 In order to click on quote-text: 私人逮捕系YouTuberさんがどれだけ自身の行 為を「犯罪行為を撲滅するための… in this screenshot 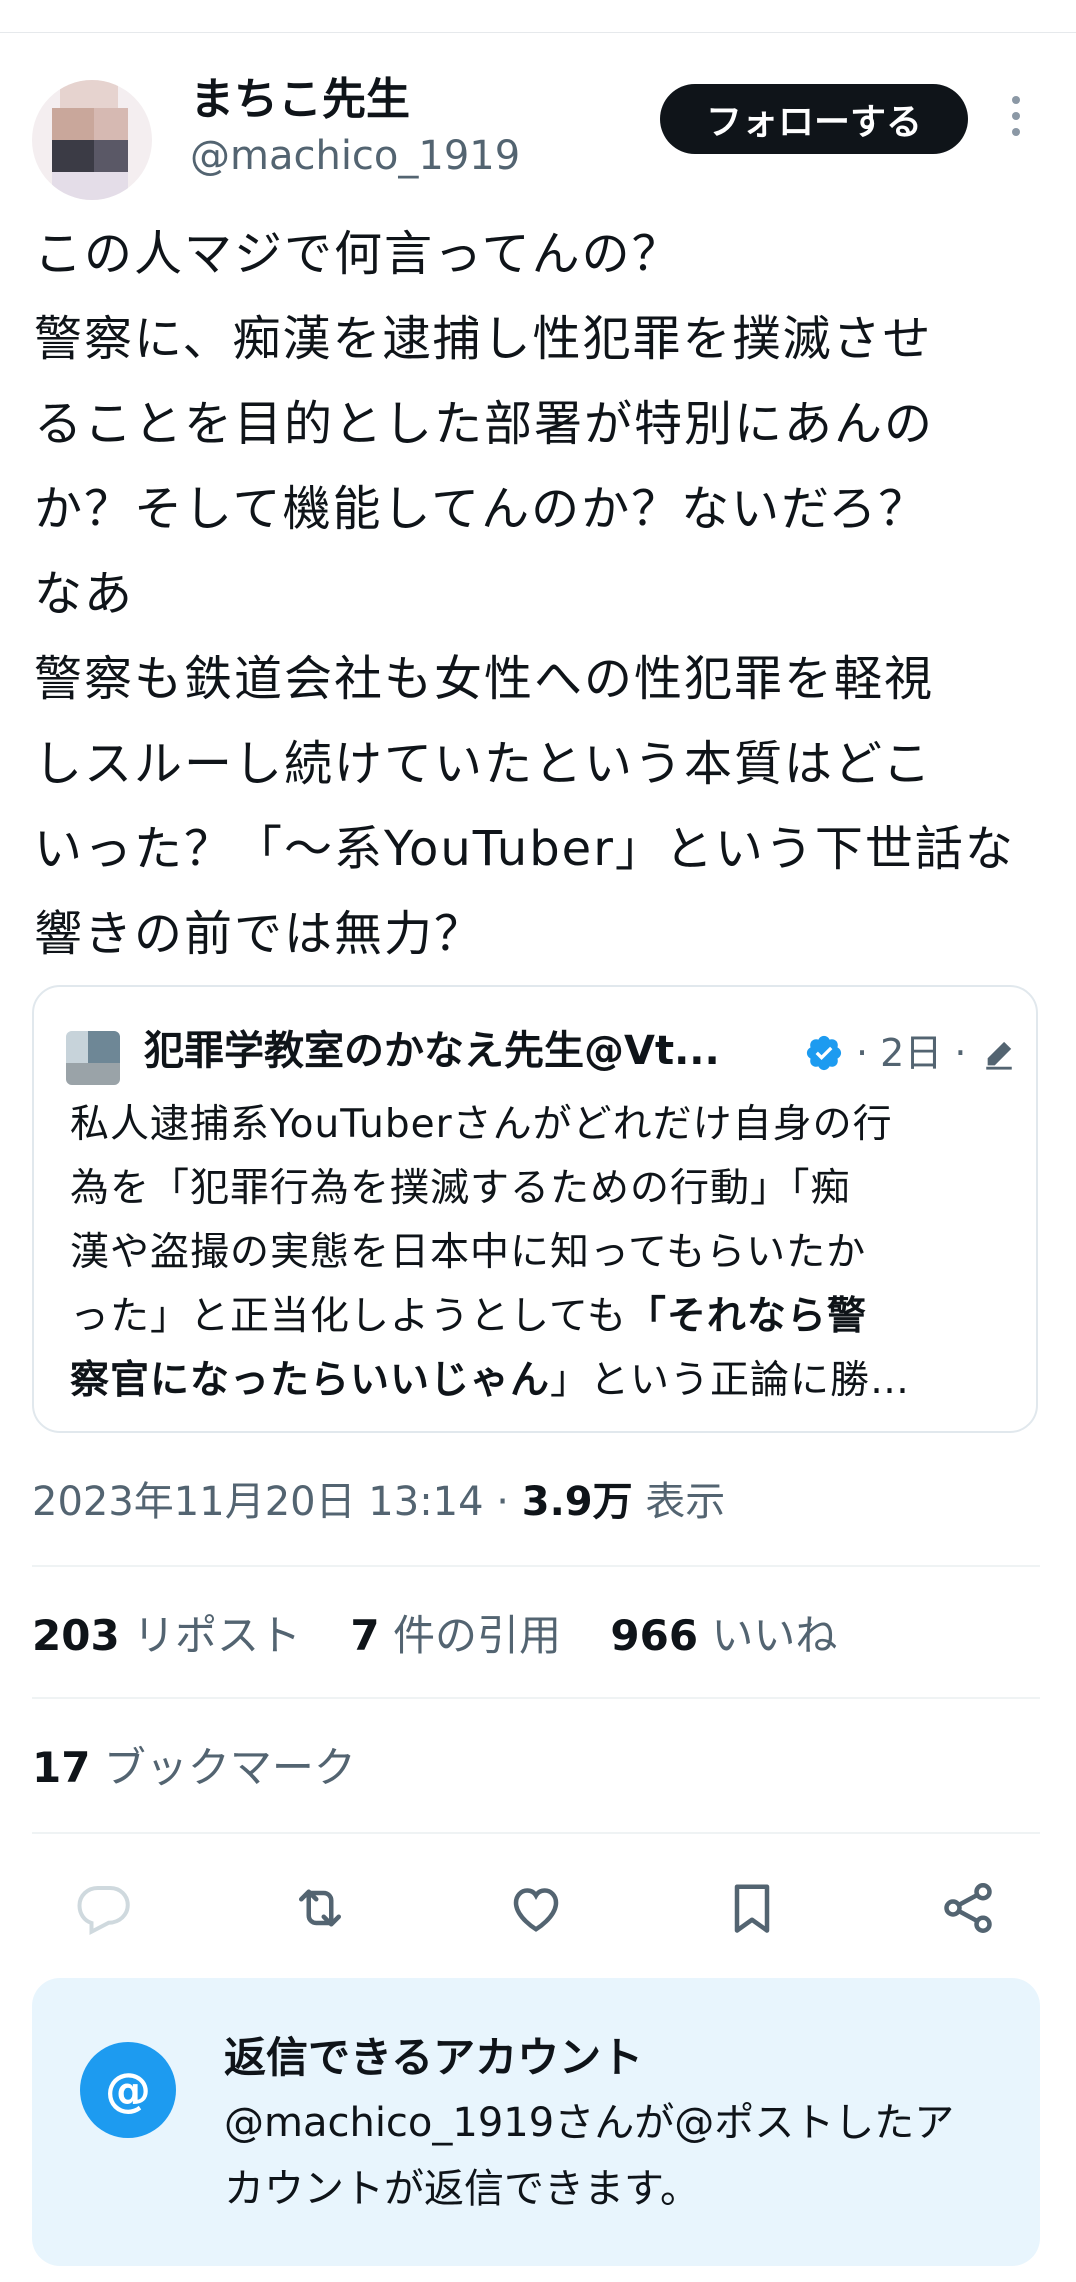, I will do `click(490, 1252)`.